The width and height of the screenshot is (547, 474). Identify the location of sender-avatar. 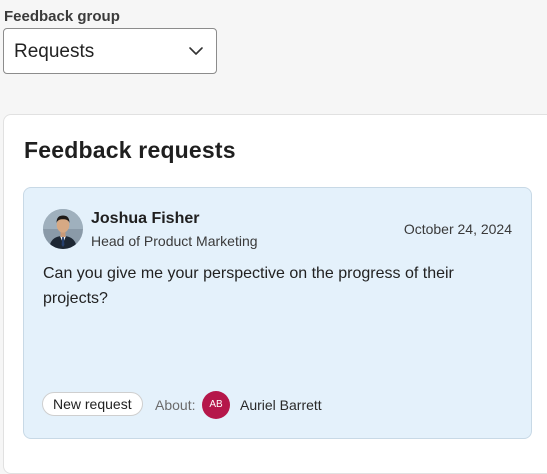
(63, 229).